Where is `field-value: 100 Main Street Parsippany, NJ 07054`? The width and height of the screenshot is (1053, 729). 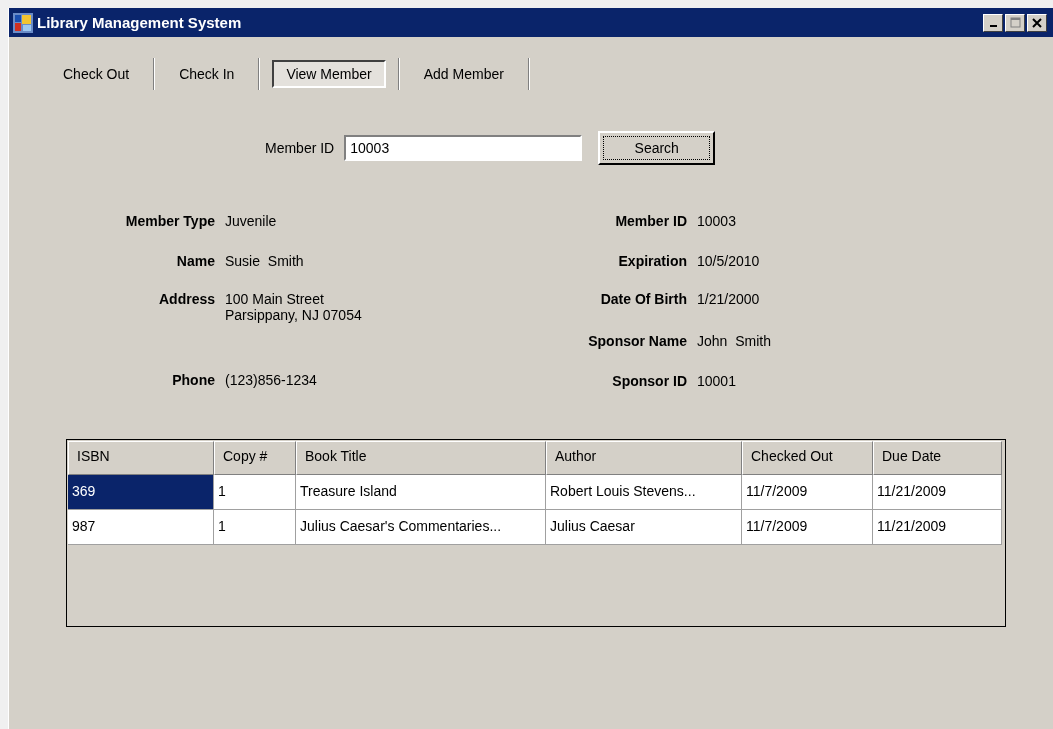
field-value: 100 Main Street Parsippany, NJ 07054 is located at coordinates (293, 308).